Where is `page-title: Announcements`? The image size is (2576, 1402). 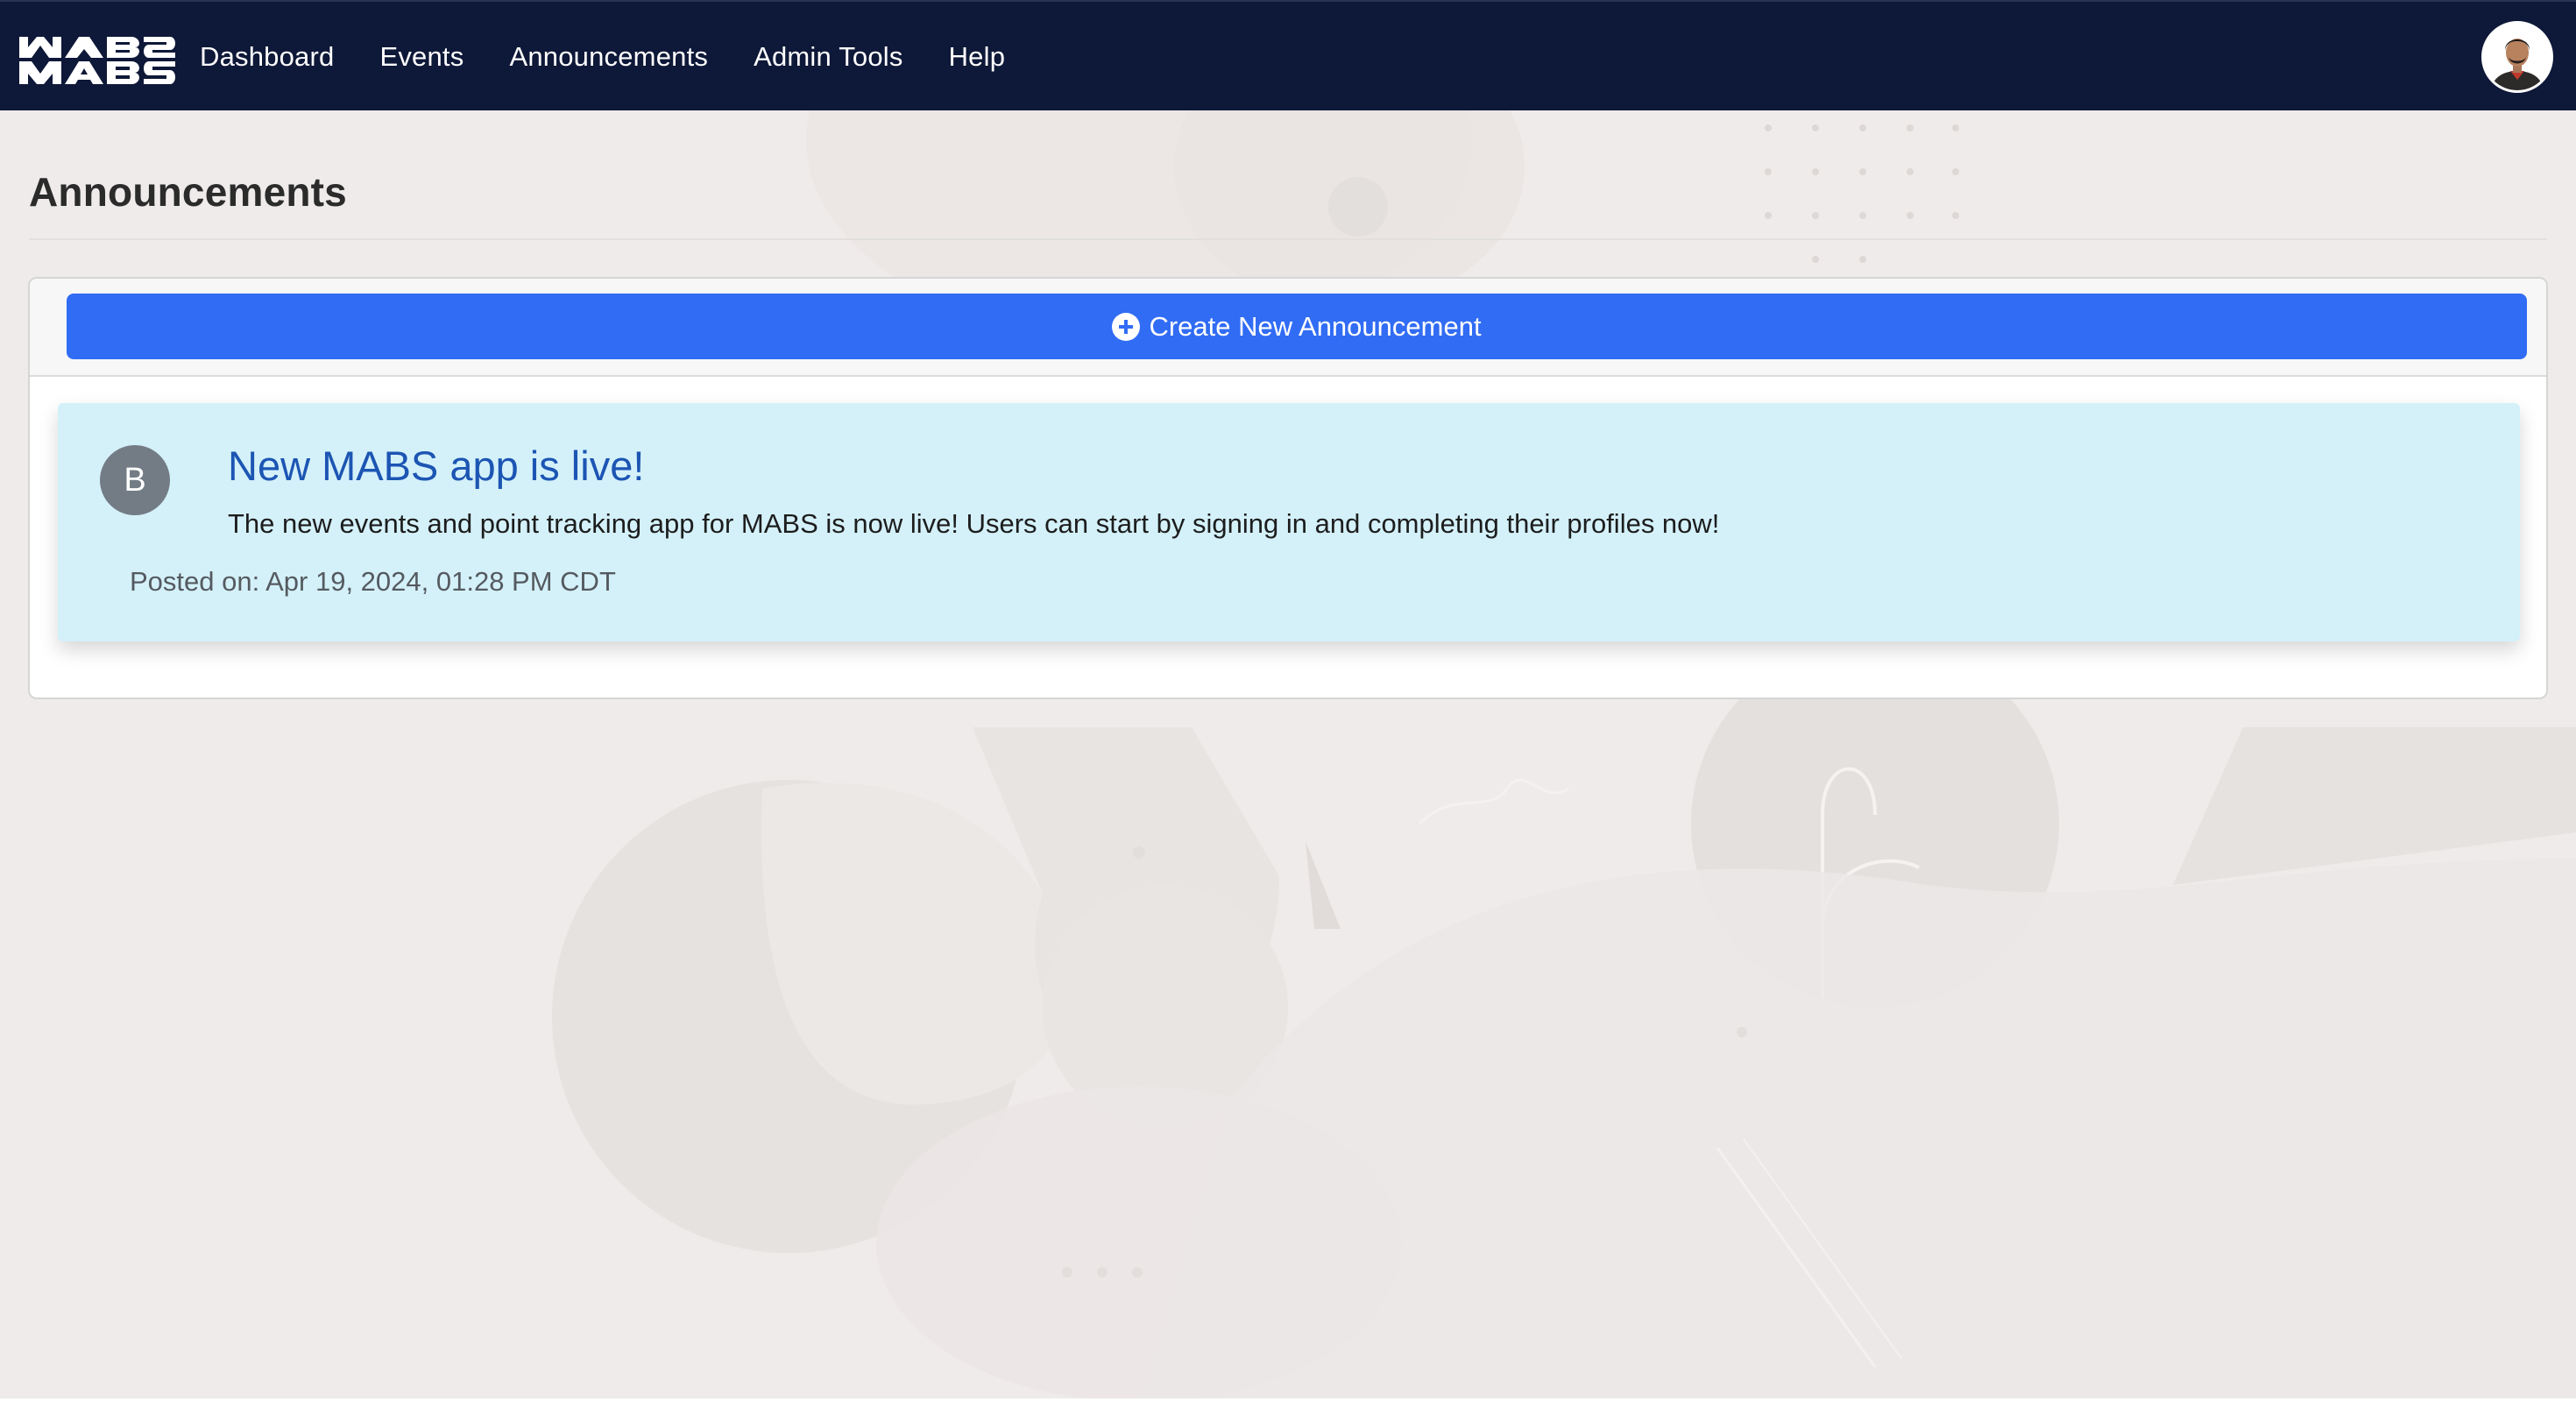
page-title: Announcements is located at coordinates (188, 192).